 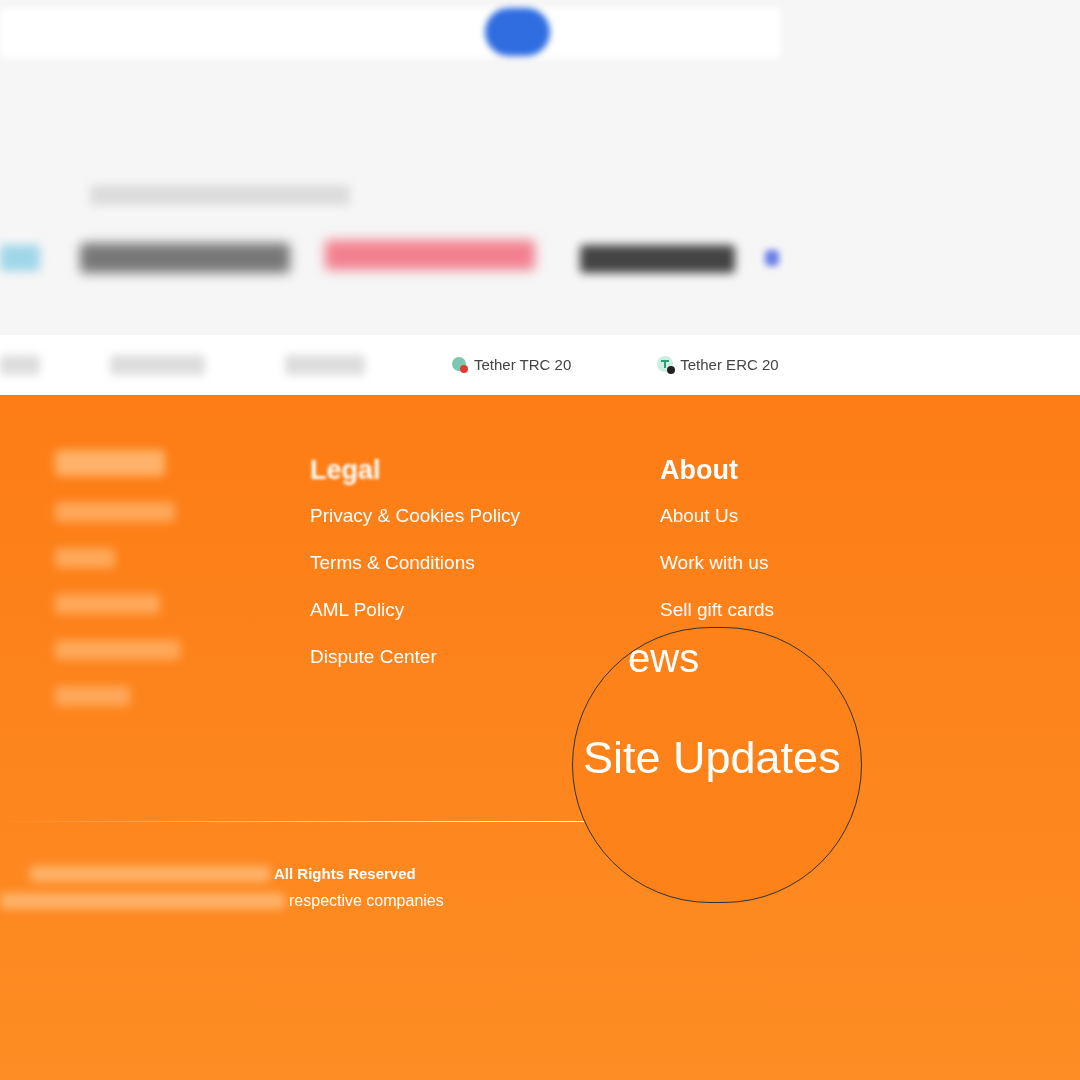 What do you see at coordinates (664, 658) in the screenshot?
I see `news-link: ews` at bounding box center [664, 658].